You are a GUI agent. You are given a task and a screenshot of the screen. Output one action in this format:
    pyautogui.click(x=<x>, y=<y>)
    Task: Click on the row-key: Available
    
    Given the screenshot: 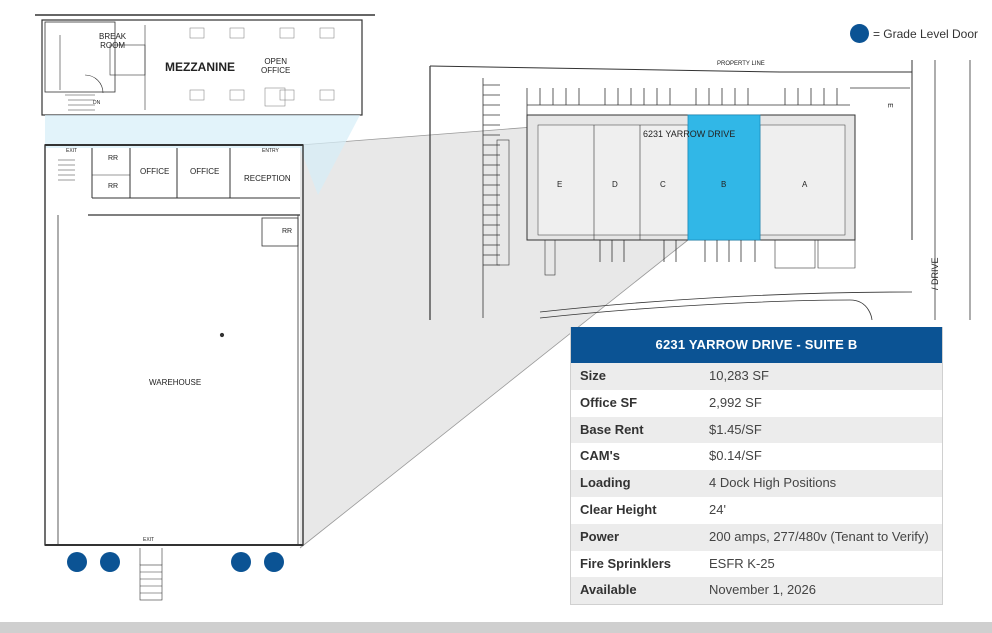 What is the action you would take?
    pyautogui.click(x=608, y=590)
    